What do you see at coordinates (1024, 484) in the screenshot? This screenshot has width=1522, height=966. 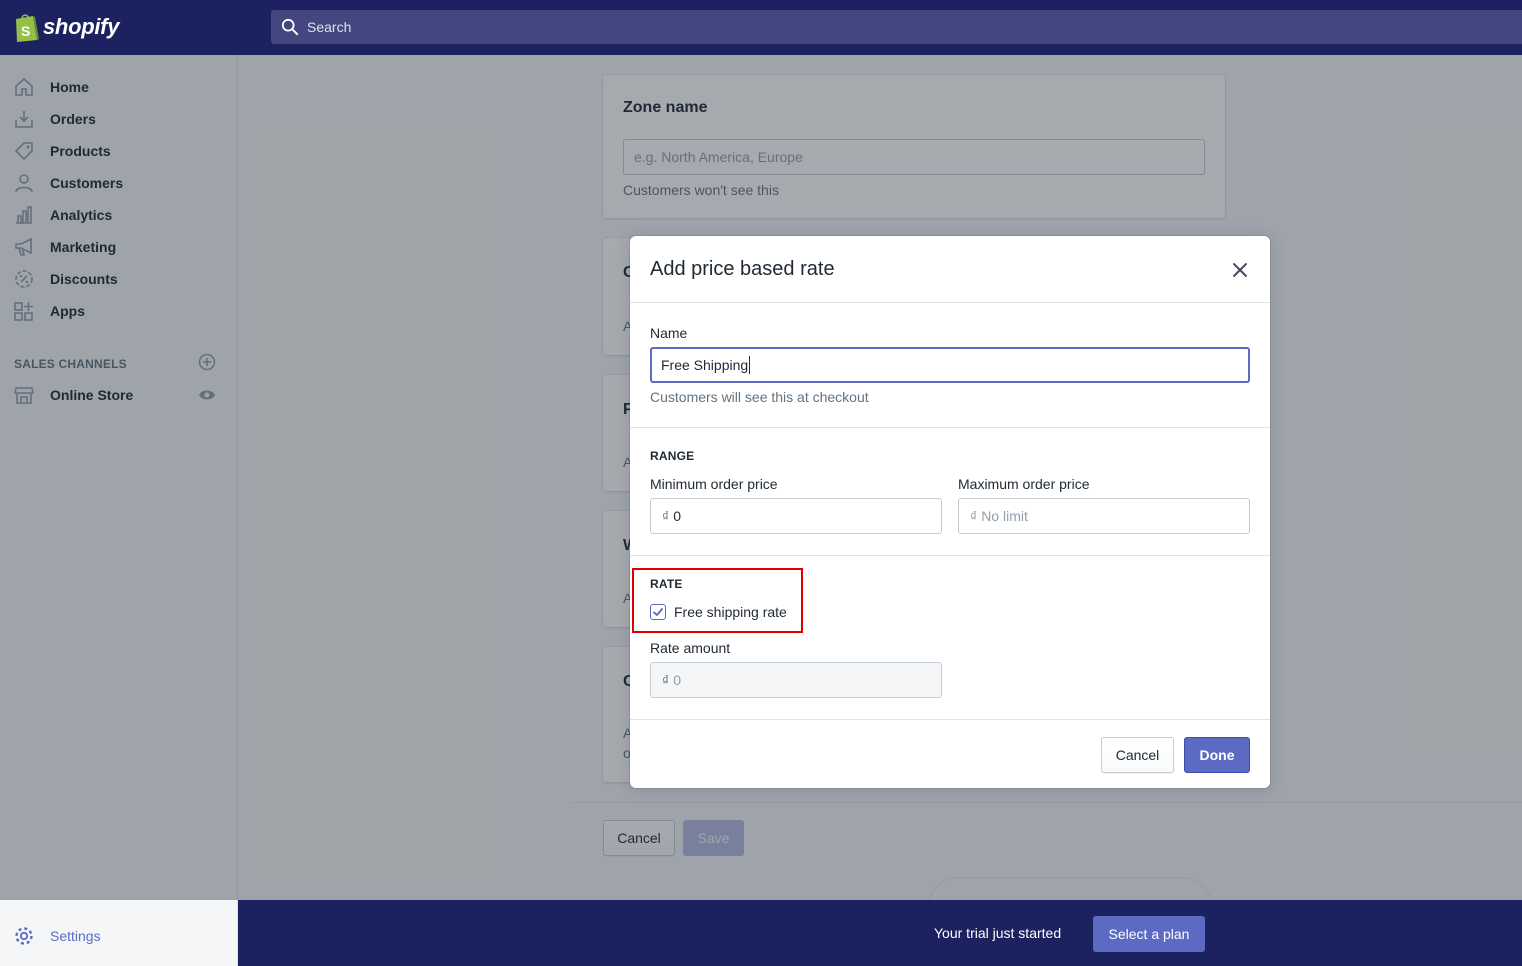 I see `max-price-label: Maximum order price` at bounding box center [1024, 484].